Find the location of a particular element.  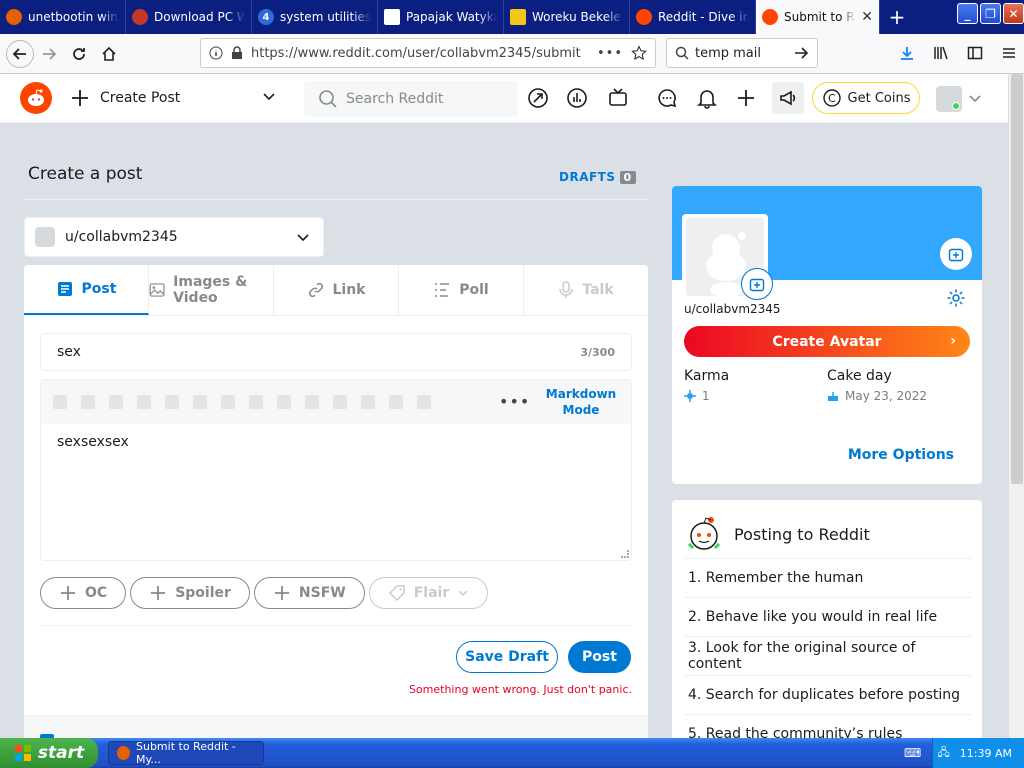

library-button is located at coordinates (941, 53).